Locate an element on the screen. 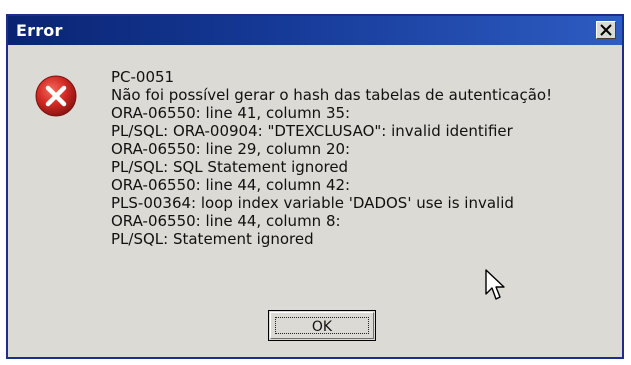 The image size is (631, 365). close-icon is located at coordinates (606, 30).